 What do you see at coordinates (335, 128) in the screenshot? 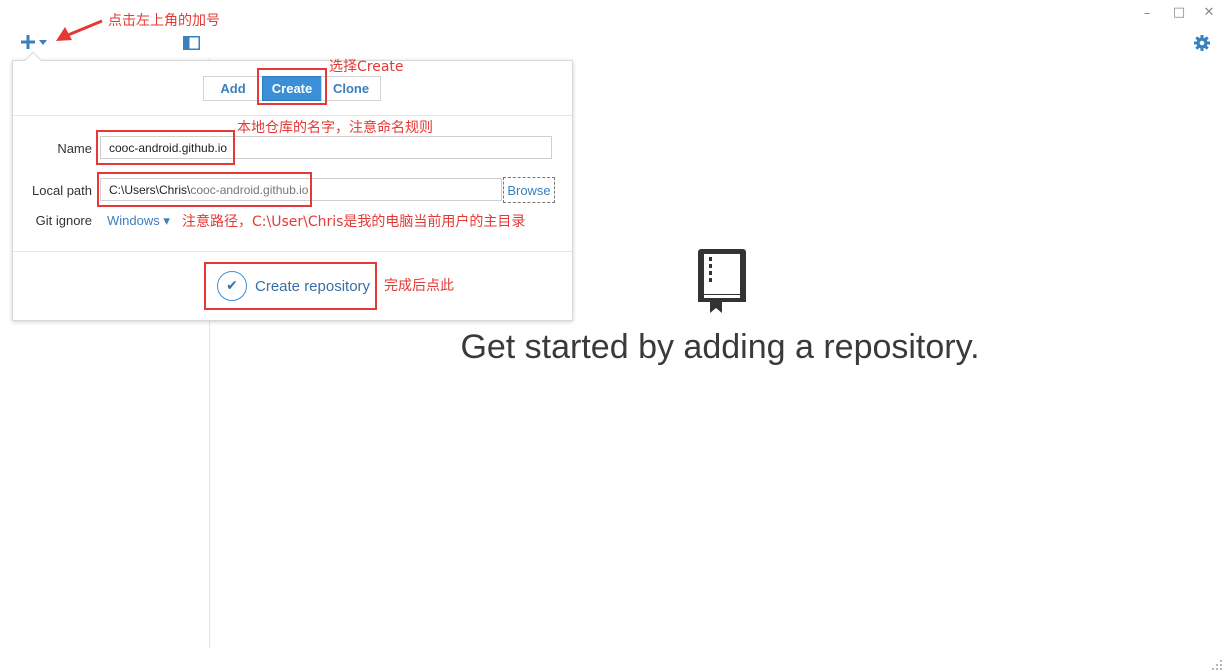
I see `annotation-name: 本地仓库的名字，注意命名规则` at bounding box center [335, 128].